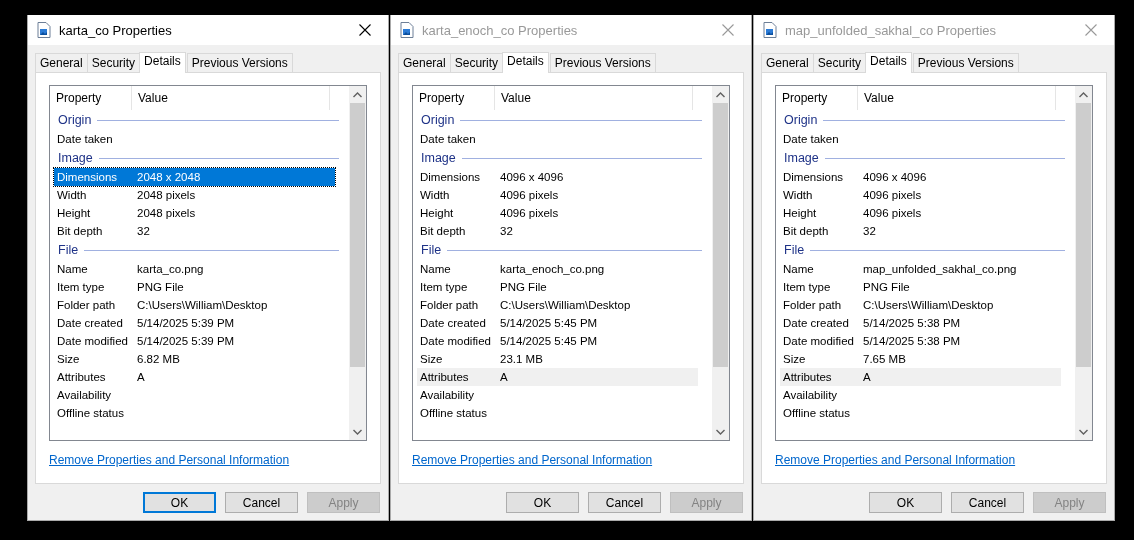 This screenshot has width=1134, height=540. I want to click on list-row: Date modified 5/14/2025 5:39 PM, so click(194, 341).